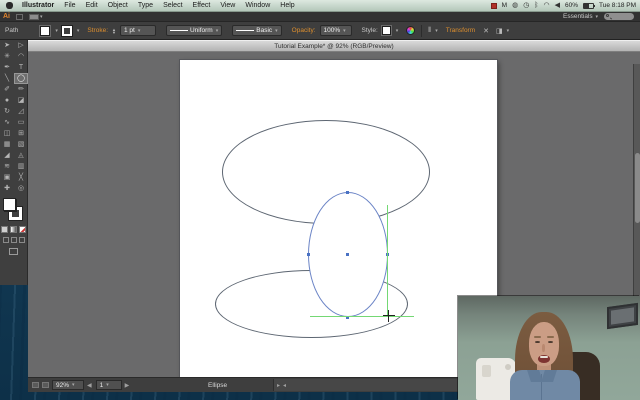 This screenshot has width=640, height=400. I want to click on opacity-field: 100% ▾, so click(335, 30).